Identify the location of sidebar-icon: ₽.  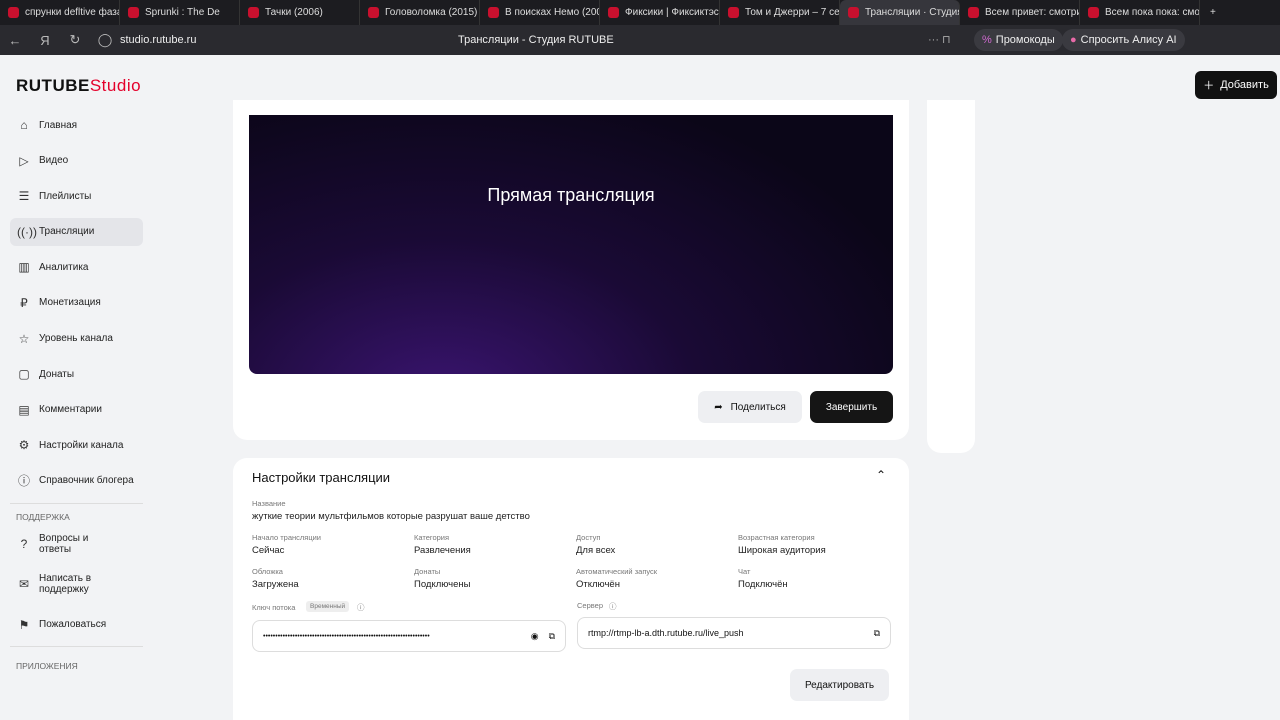
(24, 302).